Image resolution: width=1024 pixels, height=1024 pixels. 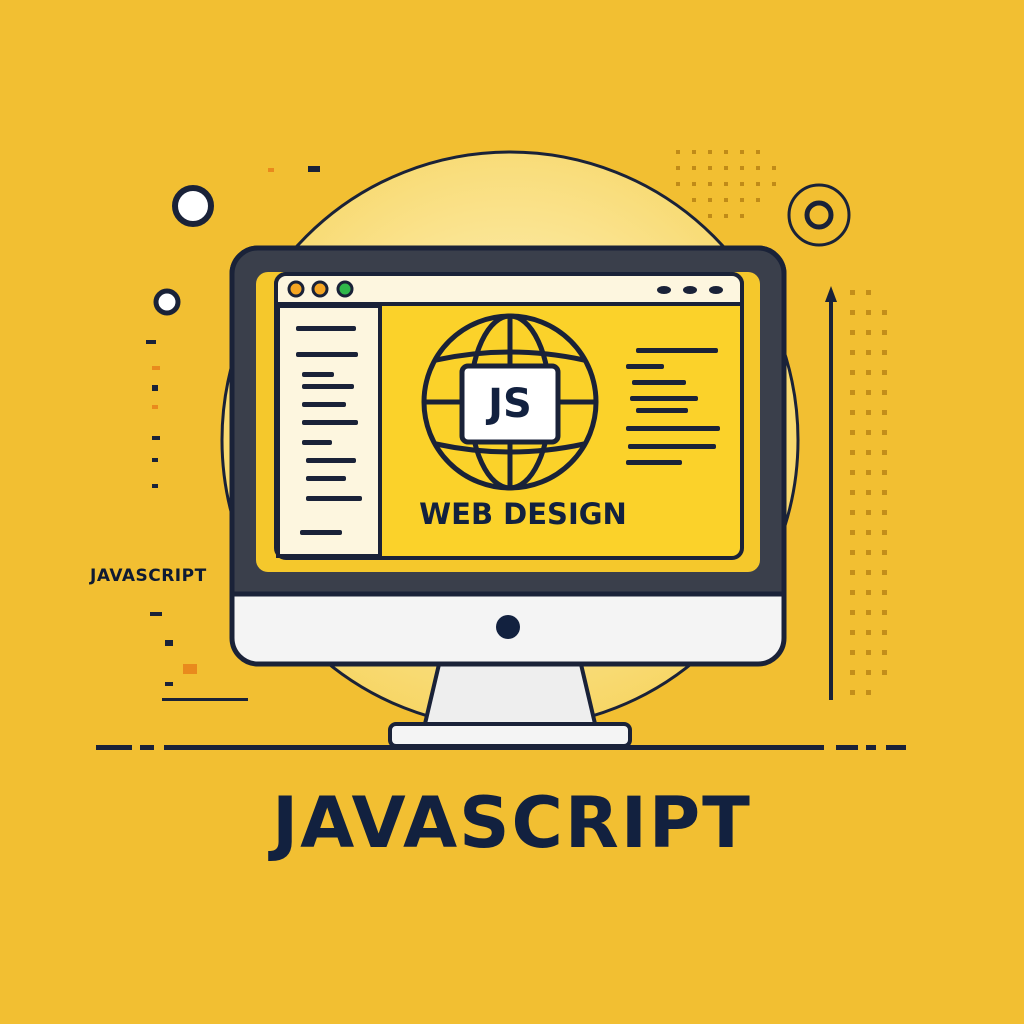 What do you see at coordinates (819, 215) in the screenshot?
I see `target-icon` at bounding box center [819, 215].